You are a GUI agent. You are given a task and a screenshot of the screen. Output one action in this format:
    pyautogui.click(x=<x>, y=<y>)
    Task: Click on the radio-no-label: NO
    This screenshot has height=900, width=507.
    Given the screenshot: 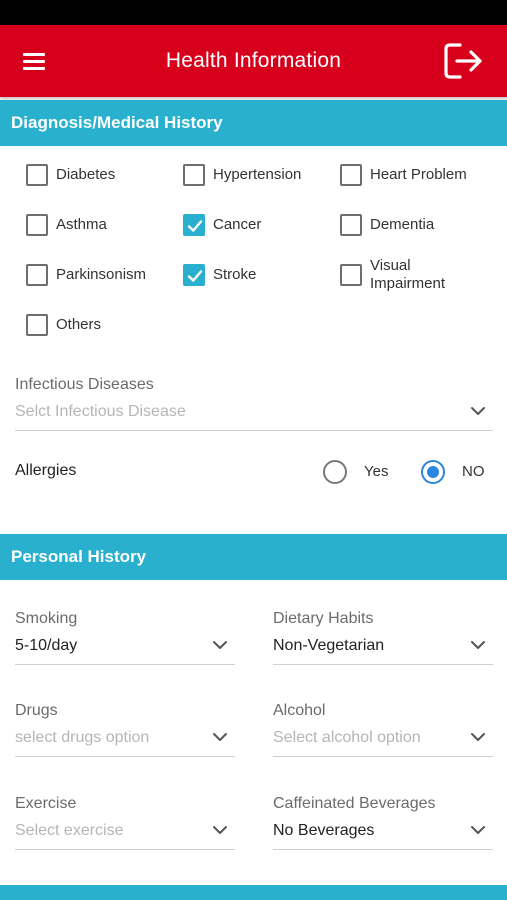 What is the action you would take?
    pyautogui.click(x=473, y=471)
    